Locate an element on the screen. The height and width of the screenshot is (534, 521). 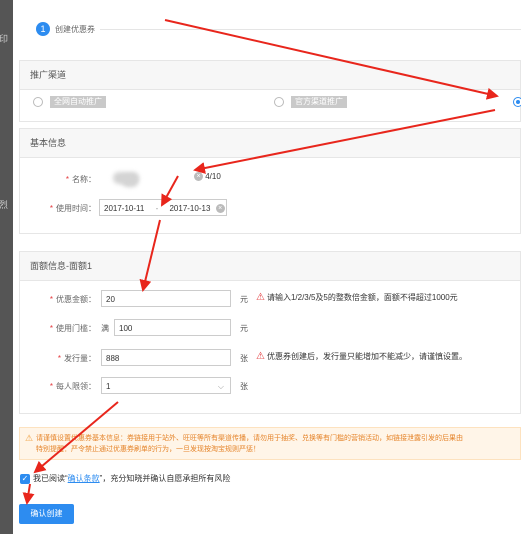
sidebar-glyph: 烈 is located at coordinates (4, 205).